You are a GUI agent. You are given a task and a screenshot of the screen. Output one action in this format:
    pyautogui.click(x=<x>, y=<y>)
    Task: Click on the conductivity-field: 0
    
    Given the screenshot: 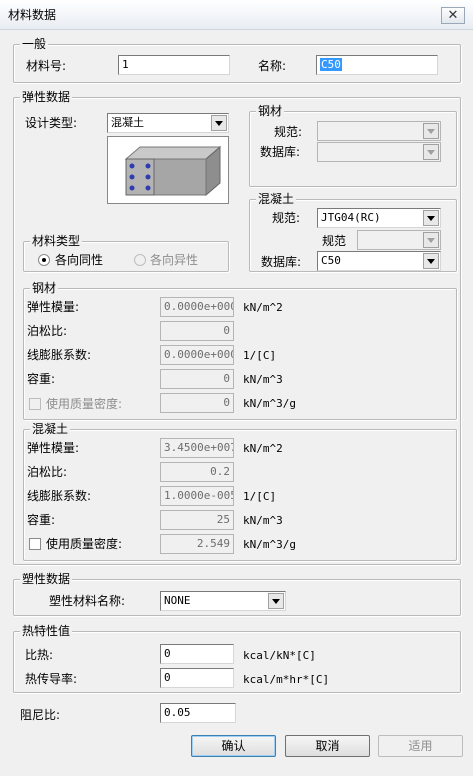 What is the action you would take?
    pyautogui.click(x=197, y=678)
    